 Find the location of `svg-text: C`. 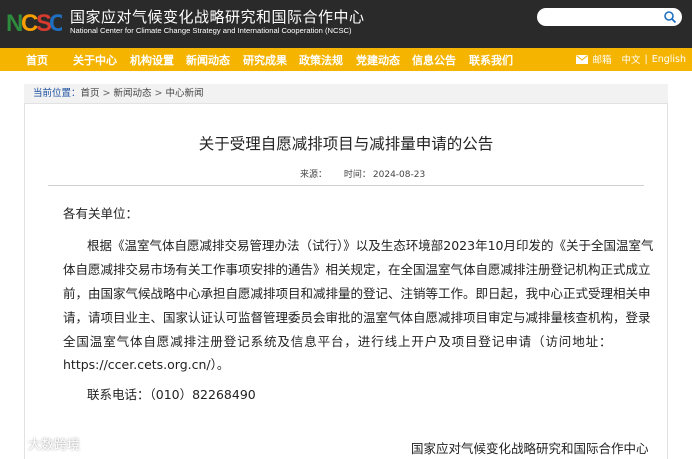

svg-text: C is located at coordinates (55, 23).